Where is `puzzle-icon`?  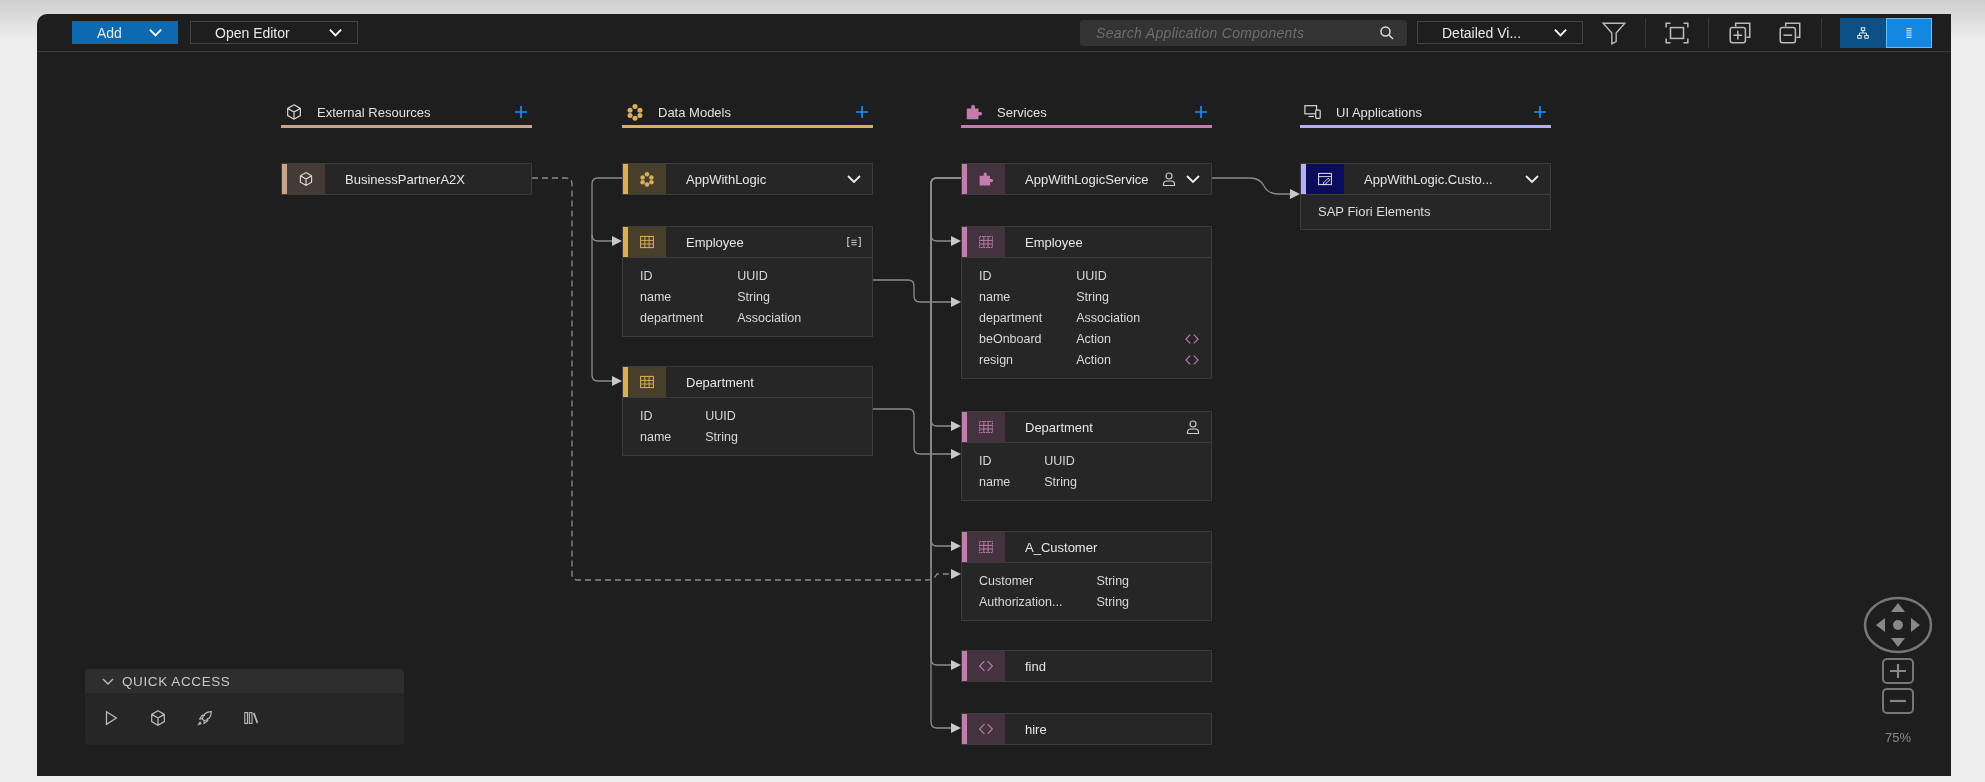
puzzle-icon is located at coordinates (986, 179).